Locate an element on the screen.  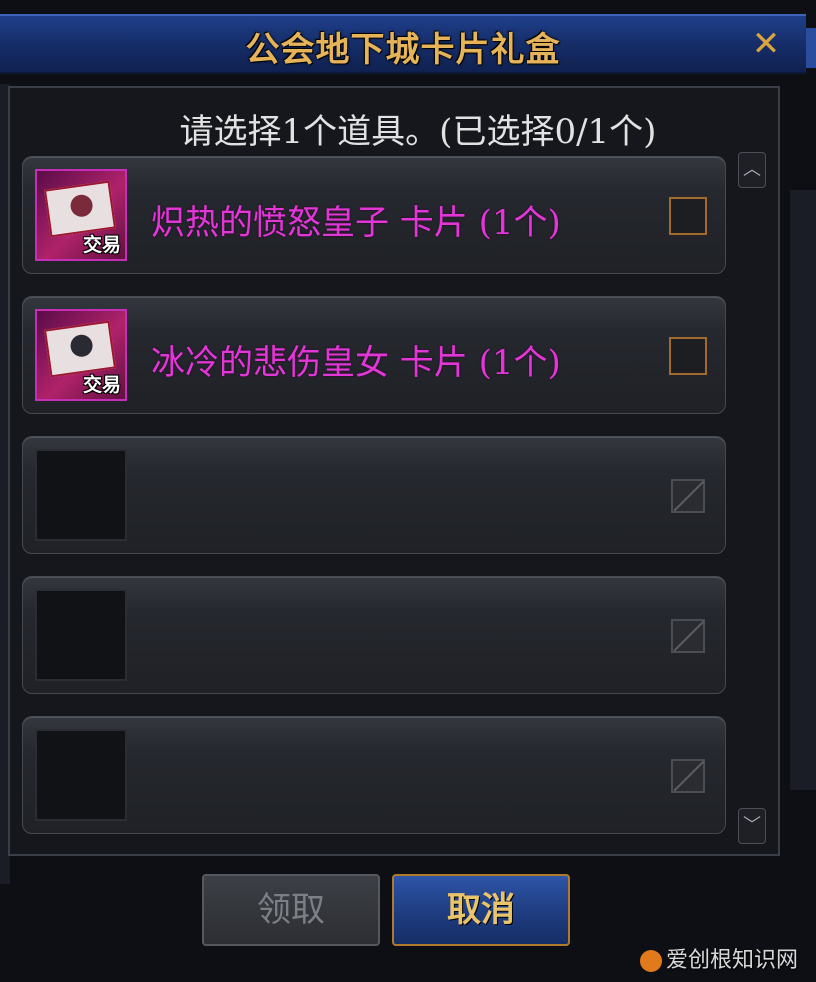
title-bar: 公会地下城卡片礼盒 ✕ is located at coordinates (403, 44).